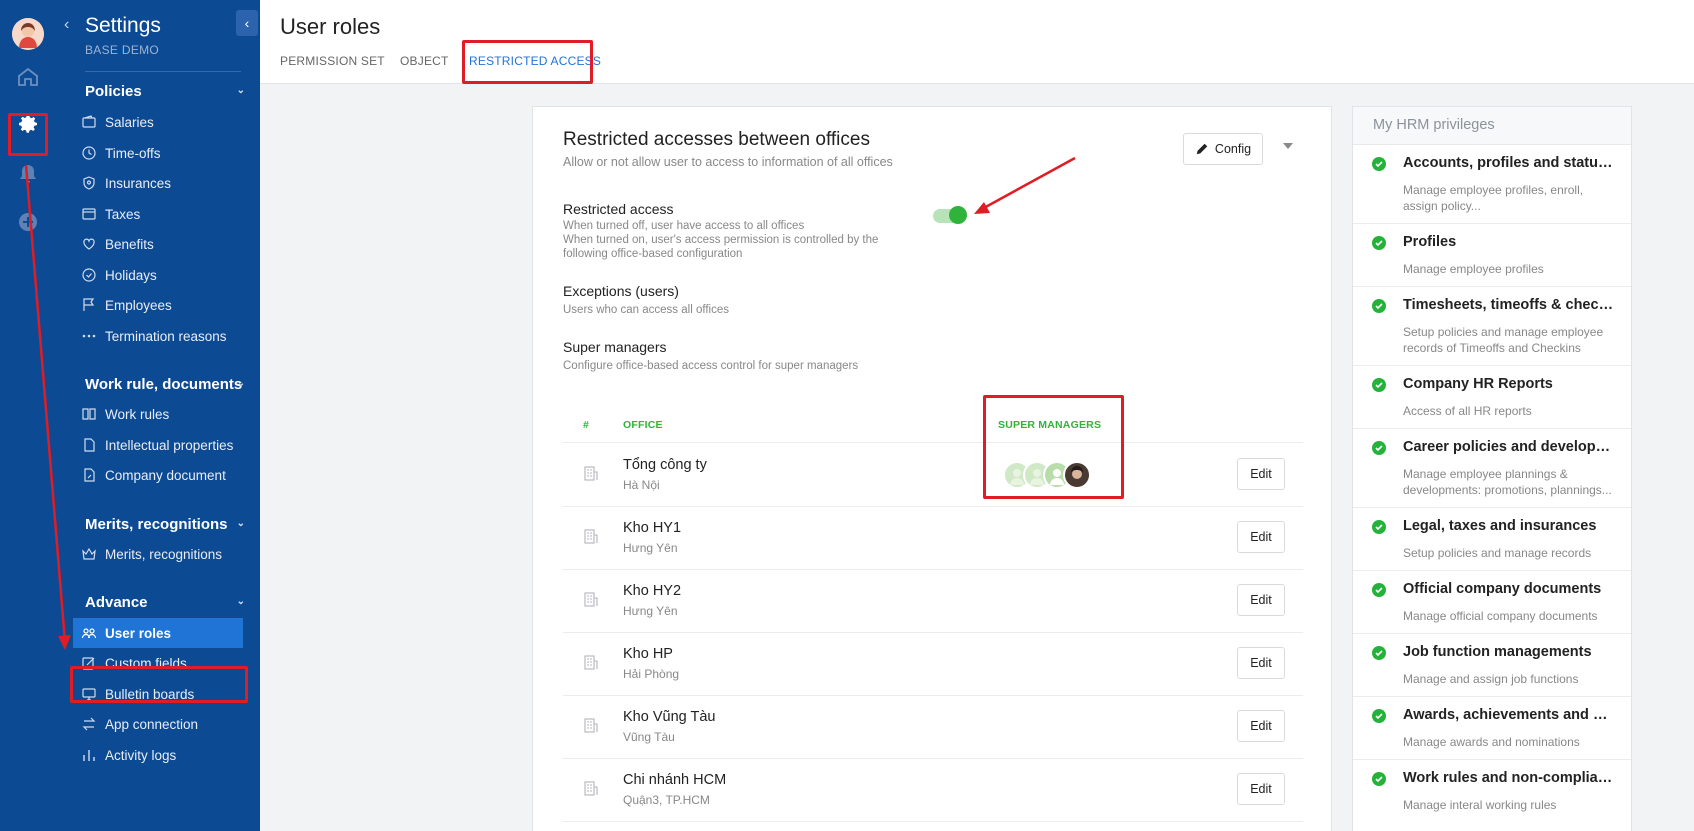 This screenshot has width=1694, height=831. Describe the element at coordinates (158, 336) in the screenshot. I see `sidebar-item-termination: Termination reasons` at that location.